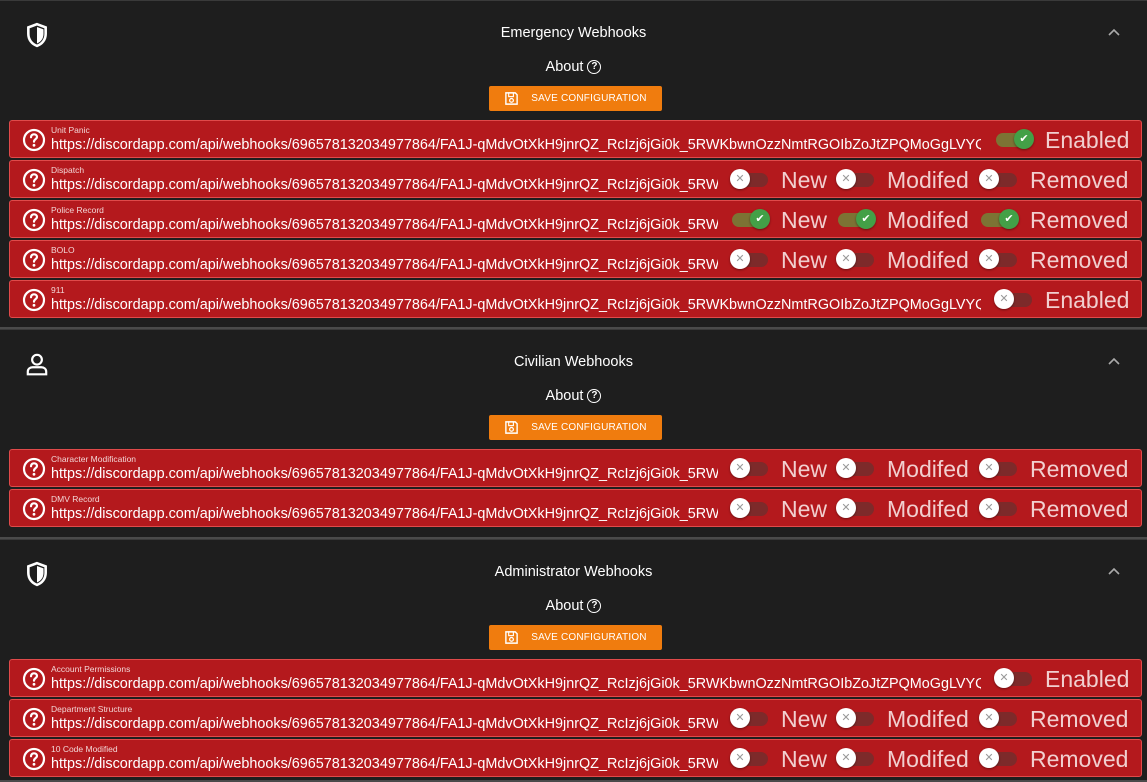 The height and width of the screenshot is (782, 1147). Describe the element at coordinates (573, 33) in the screenshot. I see `section-title: Emergency Webhooks` at that location.